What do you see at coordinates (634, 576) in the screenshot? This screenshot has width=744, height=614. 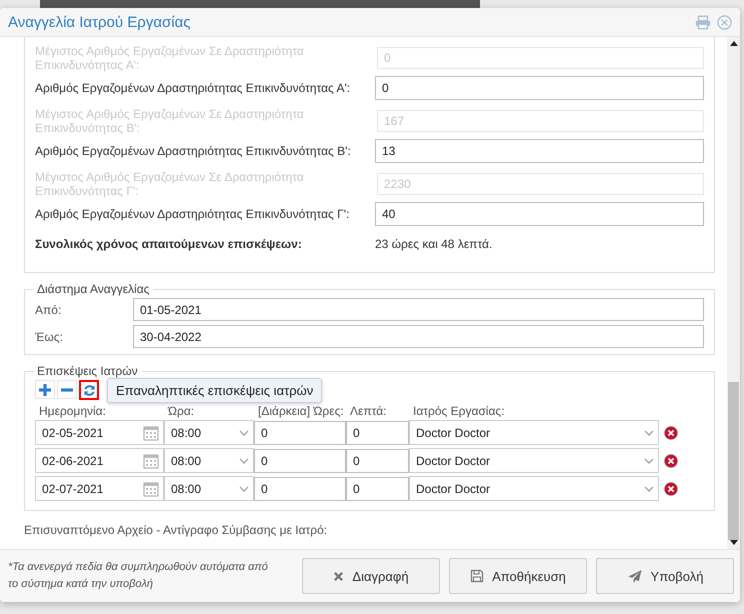 I see `paper-plane-icon` at bounding box center [634, 576].